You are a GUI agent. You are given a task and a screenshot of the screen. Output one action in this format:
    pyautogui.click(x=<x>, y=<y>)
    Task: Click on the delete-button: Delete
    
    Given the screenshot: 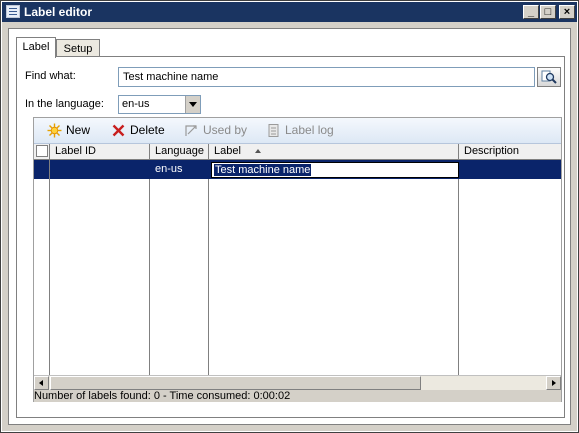 What is the action you would take?
    pyautogui.click(x=141, y=130)
    